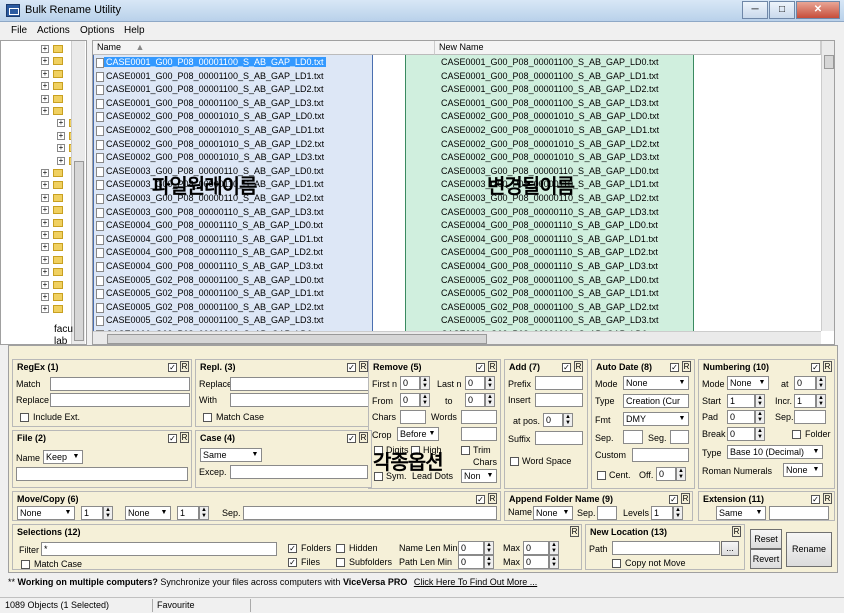 Image resolution: width=844 pixels, height=613 pixels. I want to click on menu-actions: Actions, so click(53, 30).